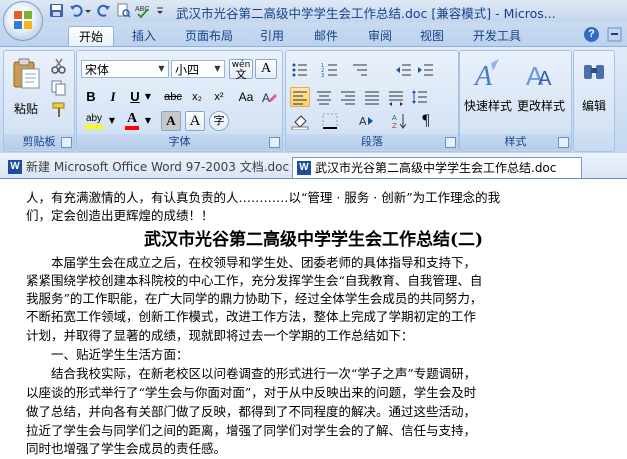 The width and height of the screenshot is (627, 459). Describe the element at coordinates (107, 354) in the screenshot. I see `doc-line: 一、贴近学生生活方面：` at that location.